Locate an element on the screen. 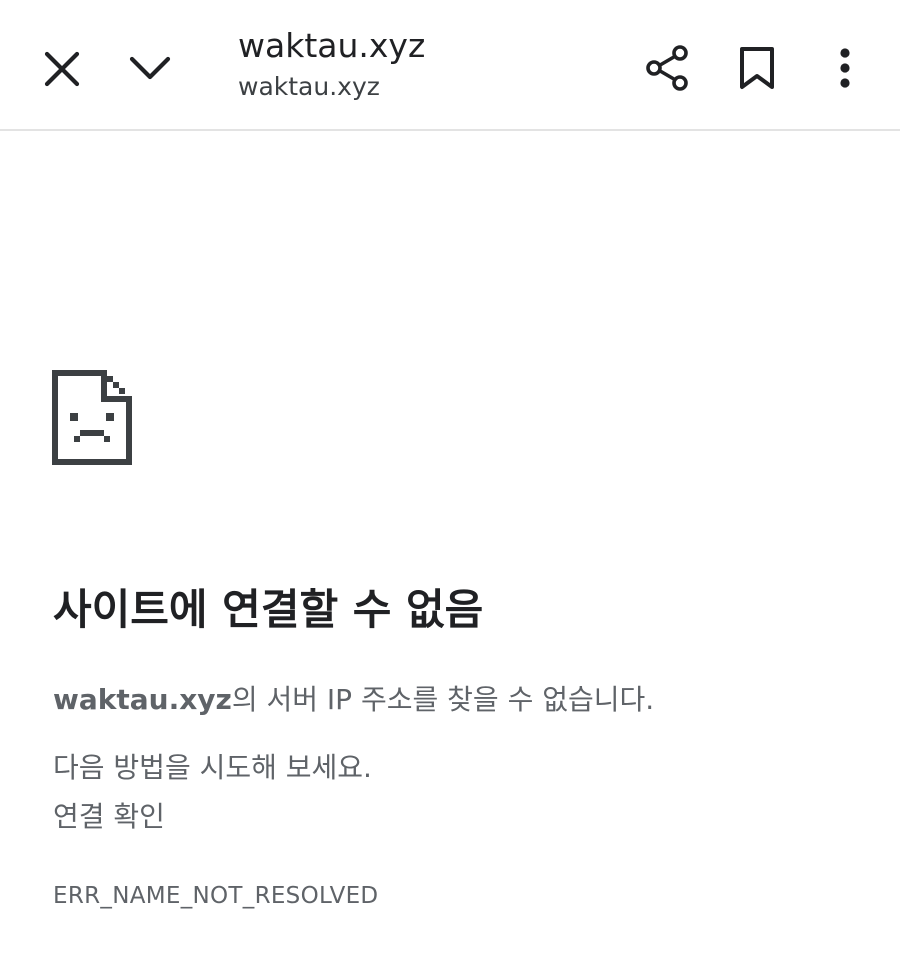 The width and height of the screenshot is (900, 970). error-host: waktau.xyz is located at coordinates (142, 699).